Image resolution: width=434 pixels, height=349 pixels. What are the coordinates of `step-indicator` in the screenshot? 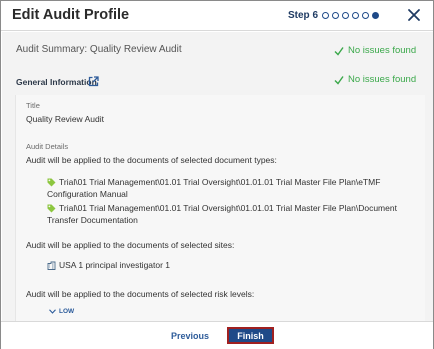 It's located at (350, 15).